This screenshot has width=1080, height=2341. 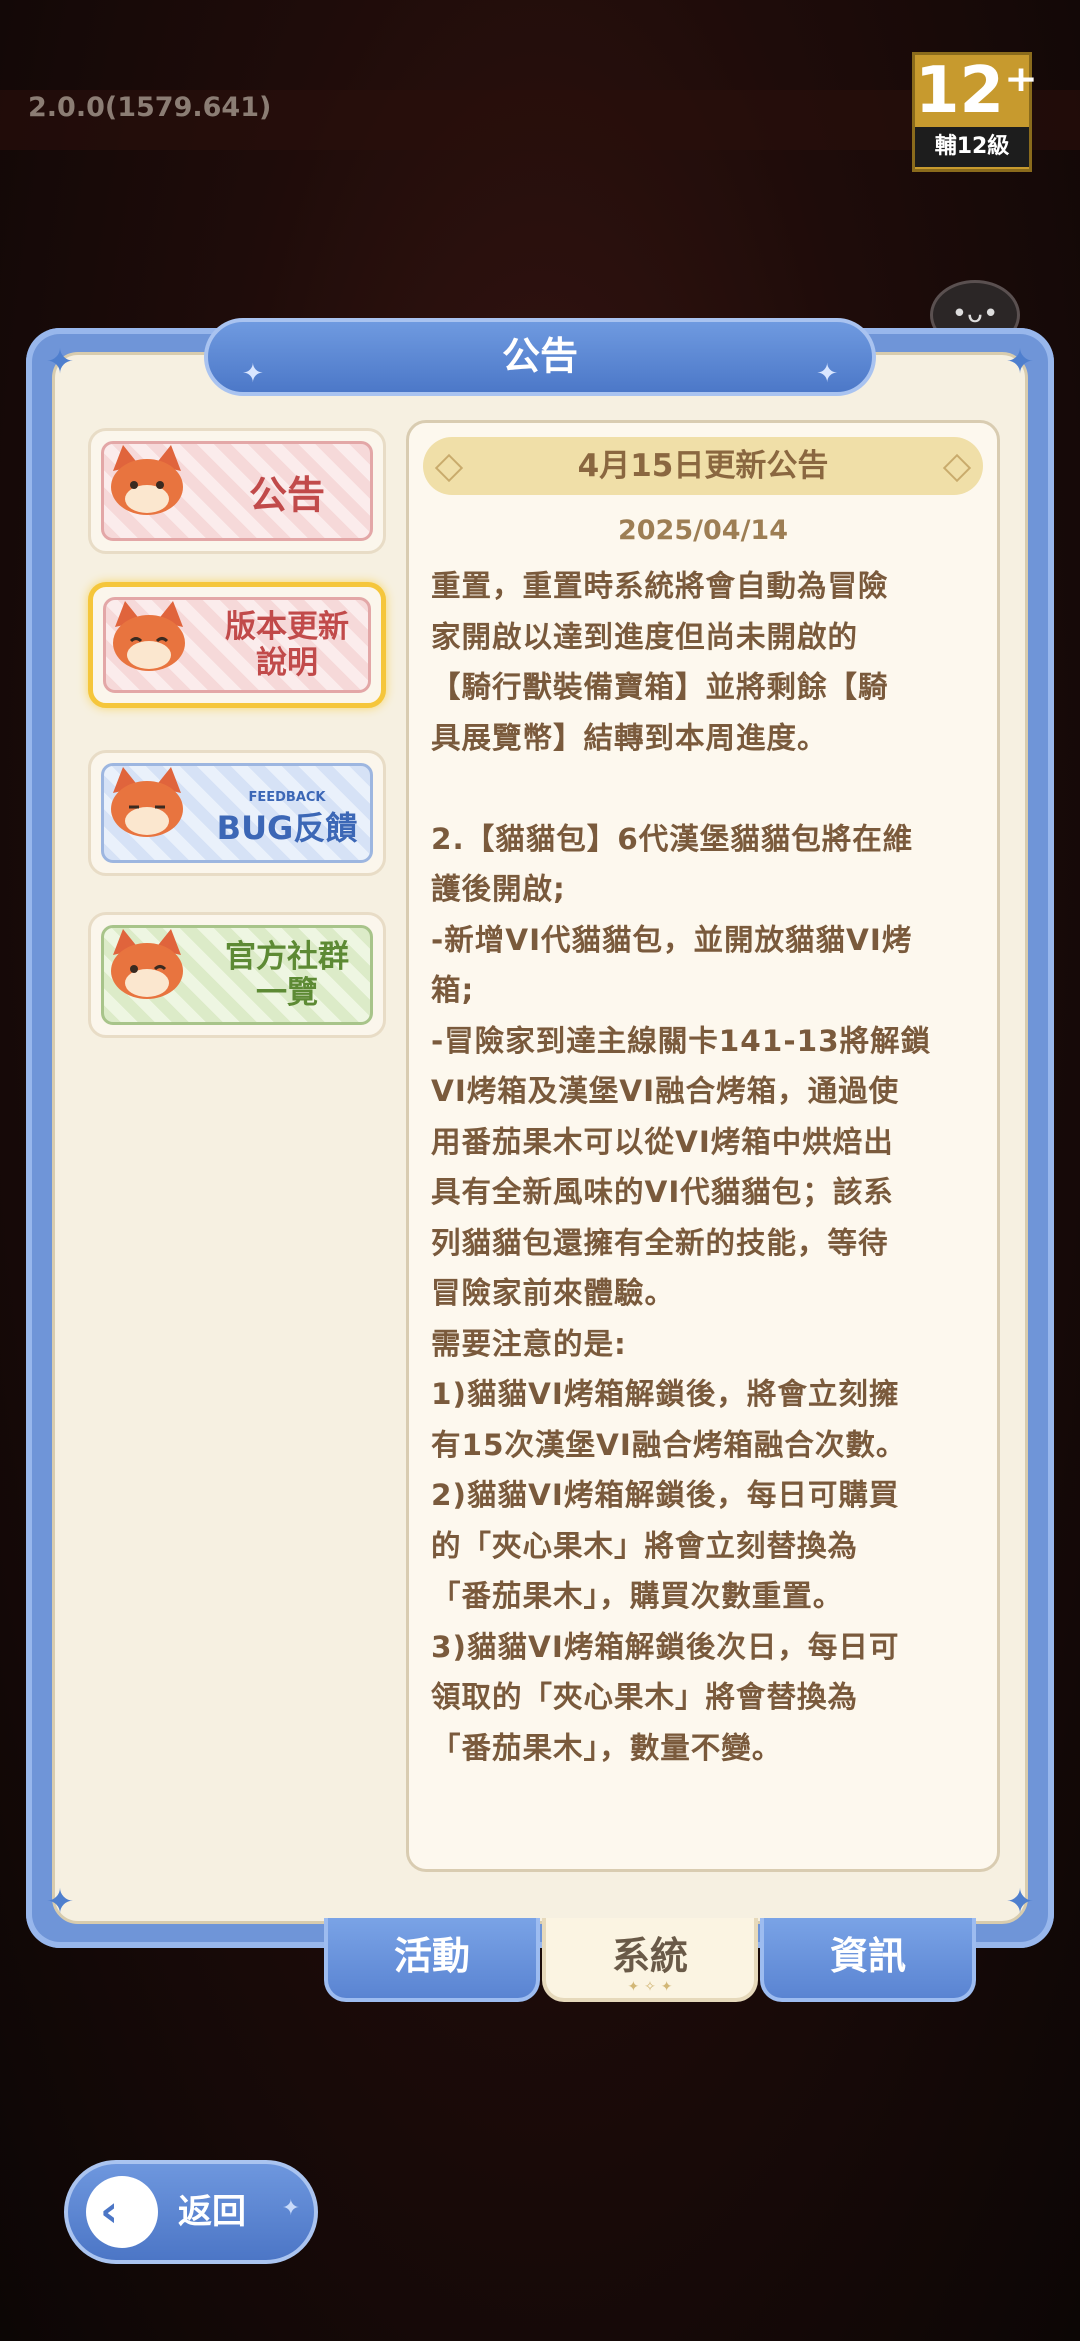 I want to click on age-rating-number: 12⁺, so click(x=976, y=91).